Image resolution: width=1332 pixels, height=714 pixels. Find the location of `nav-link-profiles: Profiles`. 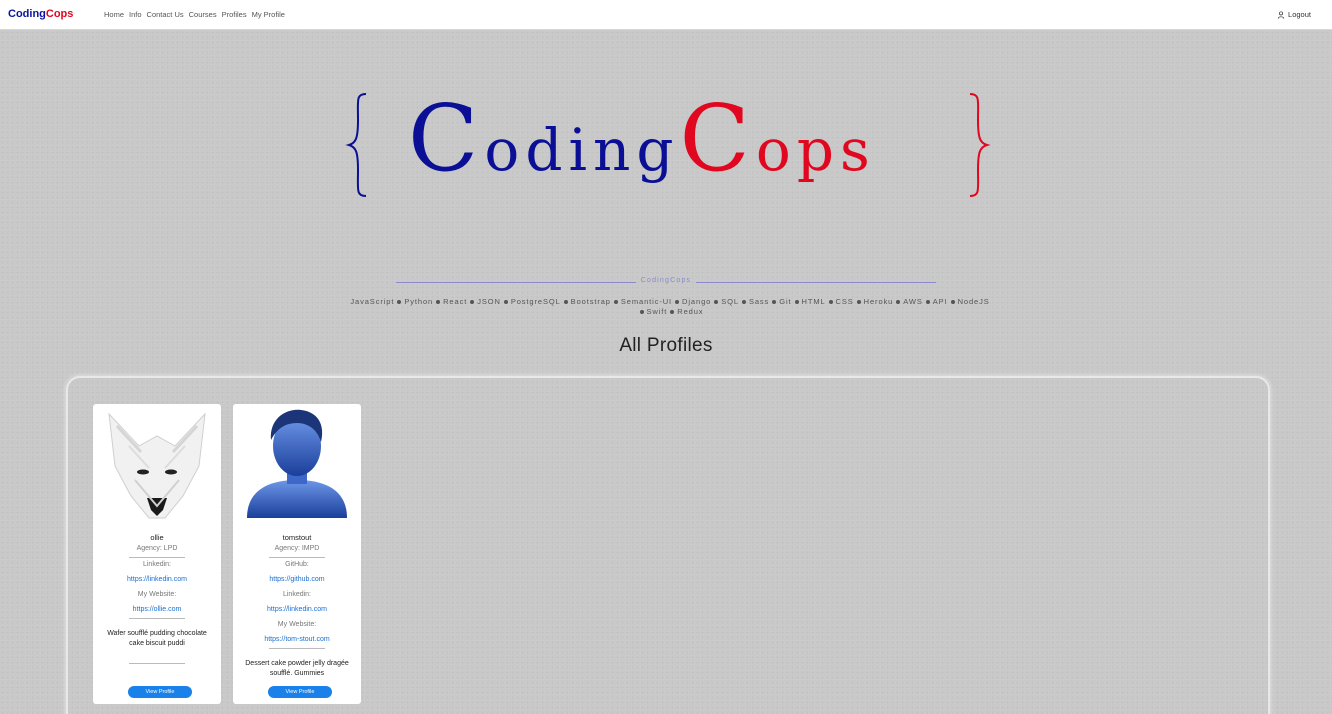

nav-link-profiles: Profiles is located at coordinates (234, 14).